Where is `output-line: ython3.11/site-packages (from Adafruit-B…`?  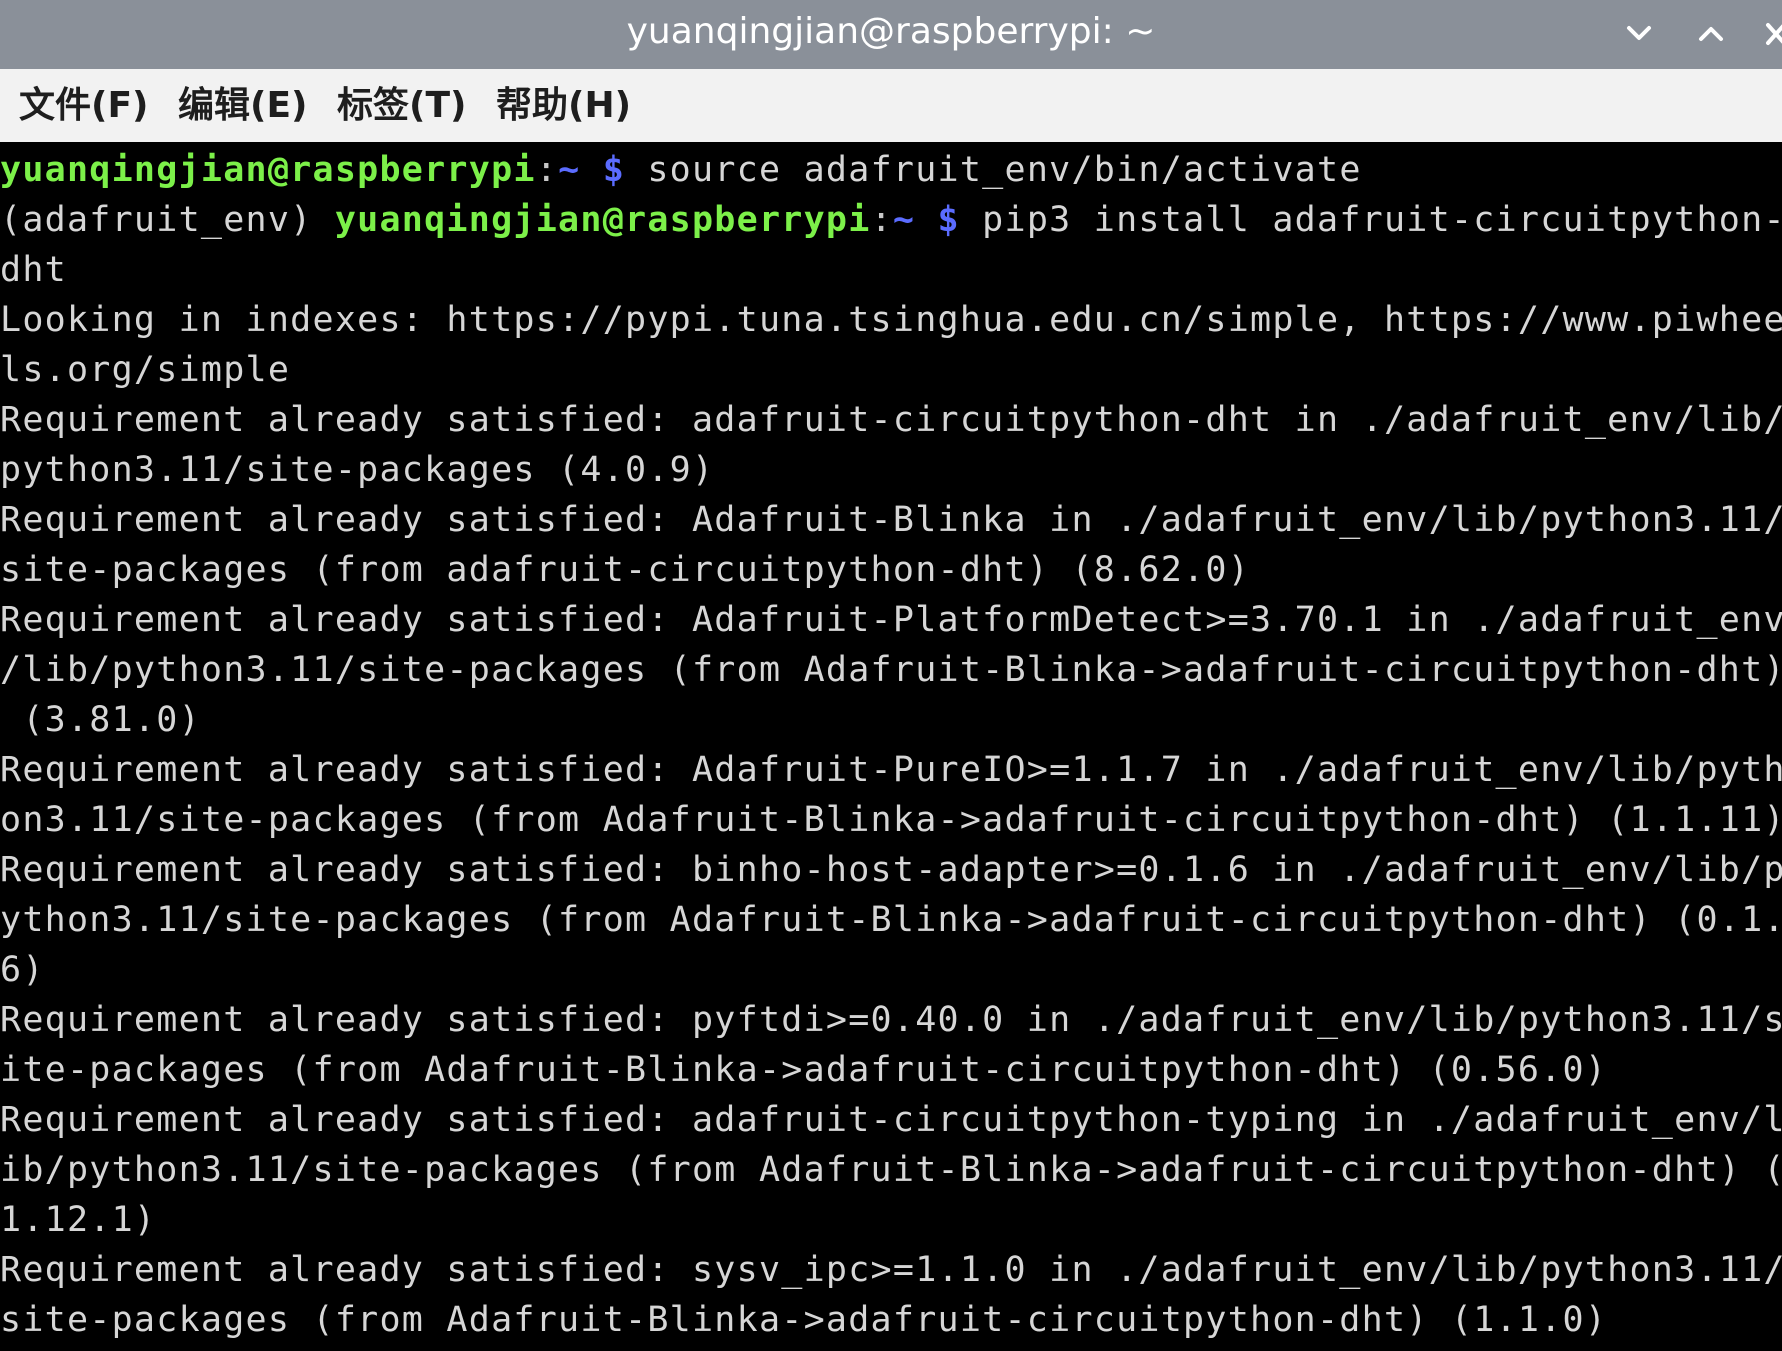
output-line: ython3.11/site-packages (from Adafruit-B… is located at coordinates (891, 920).